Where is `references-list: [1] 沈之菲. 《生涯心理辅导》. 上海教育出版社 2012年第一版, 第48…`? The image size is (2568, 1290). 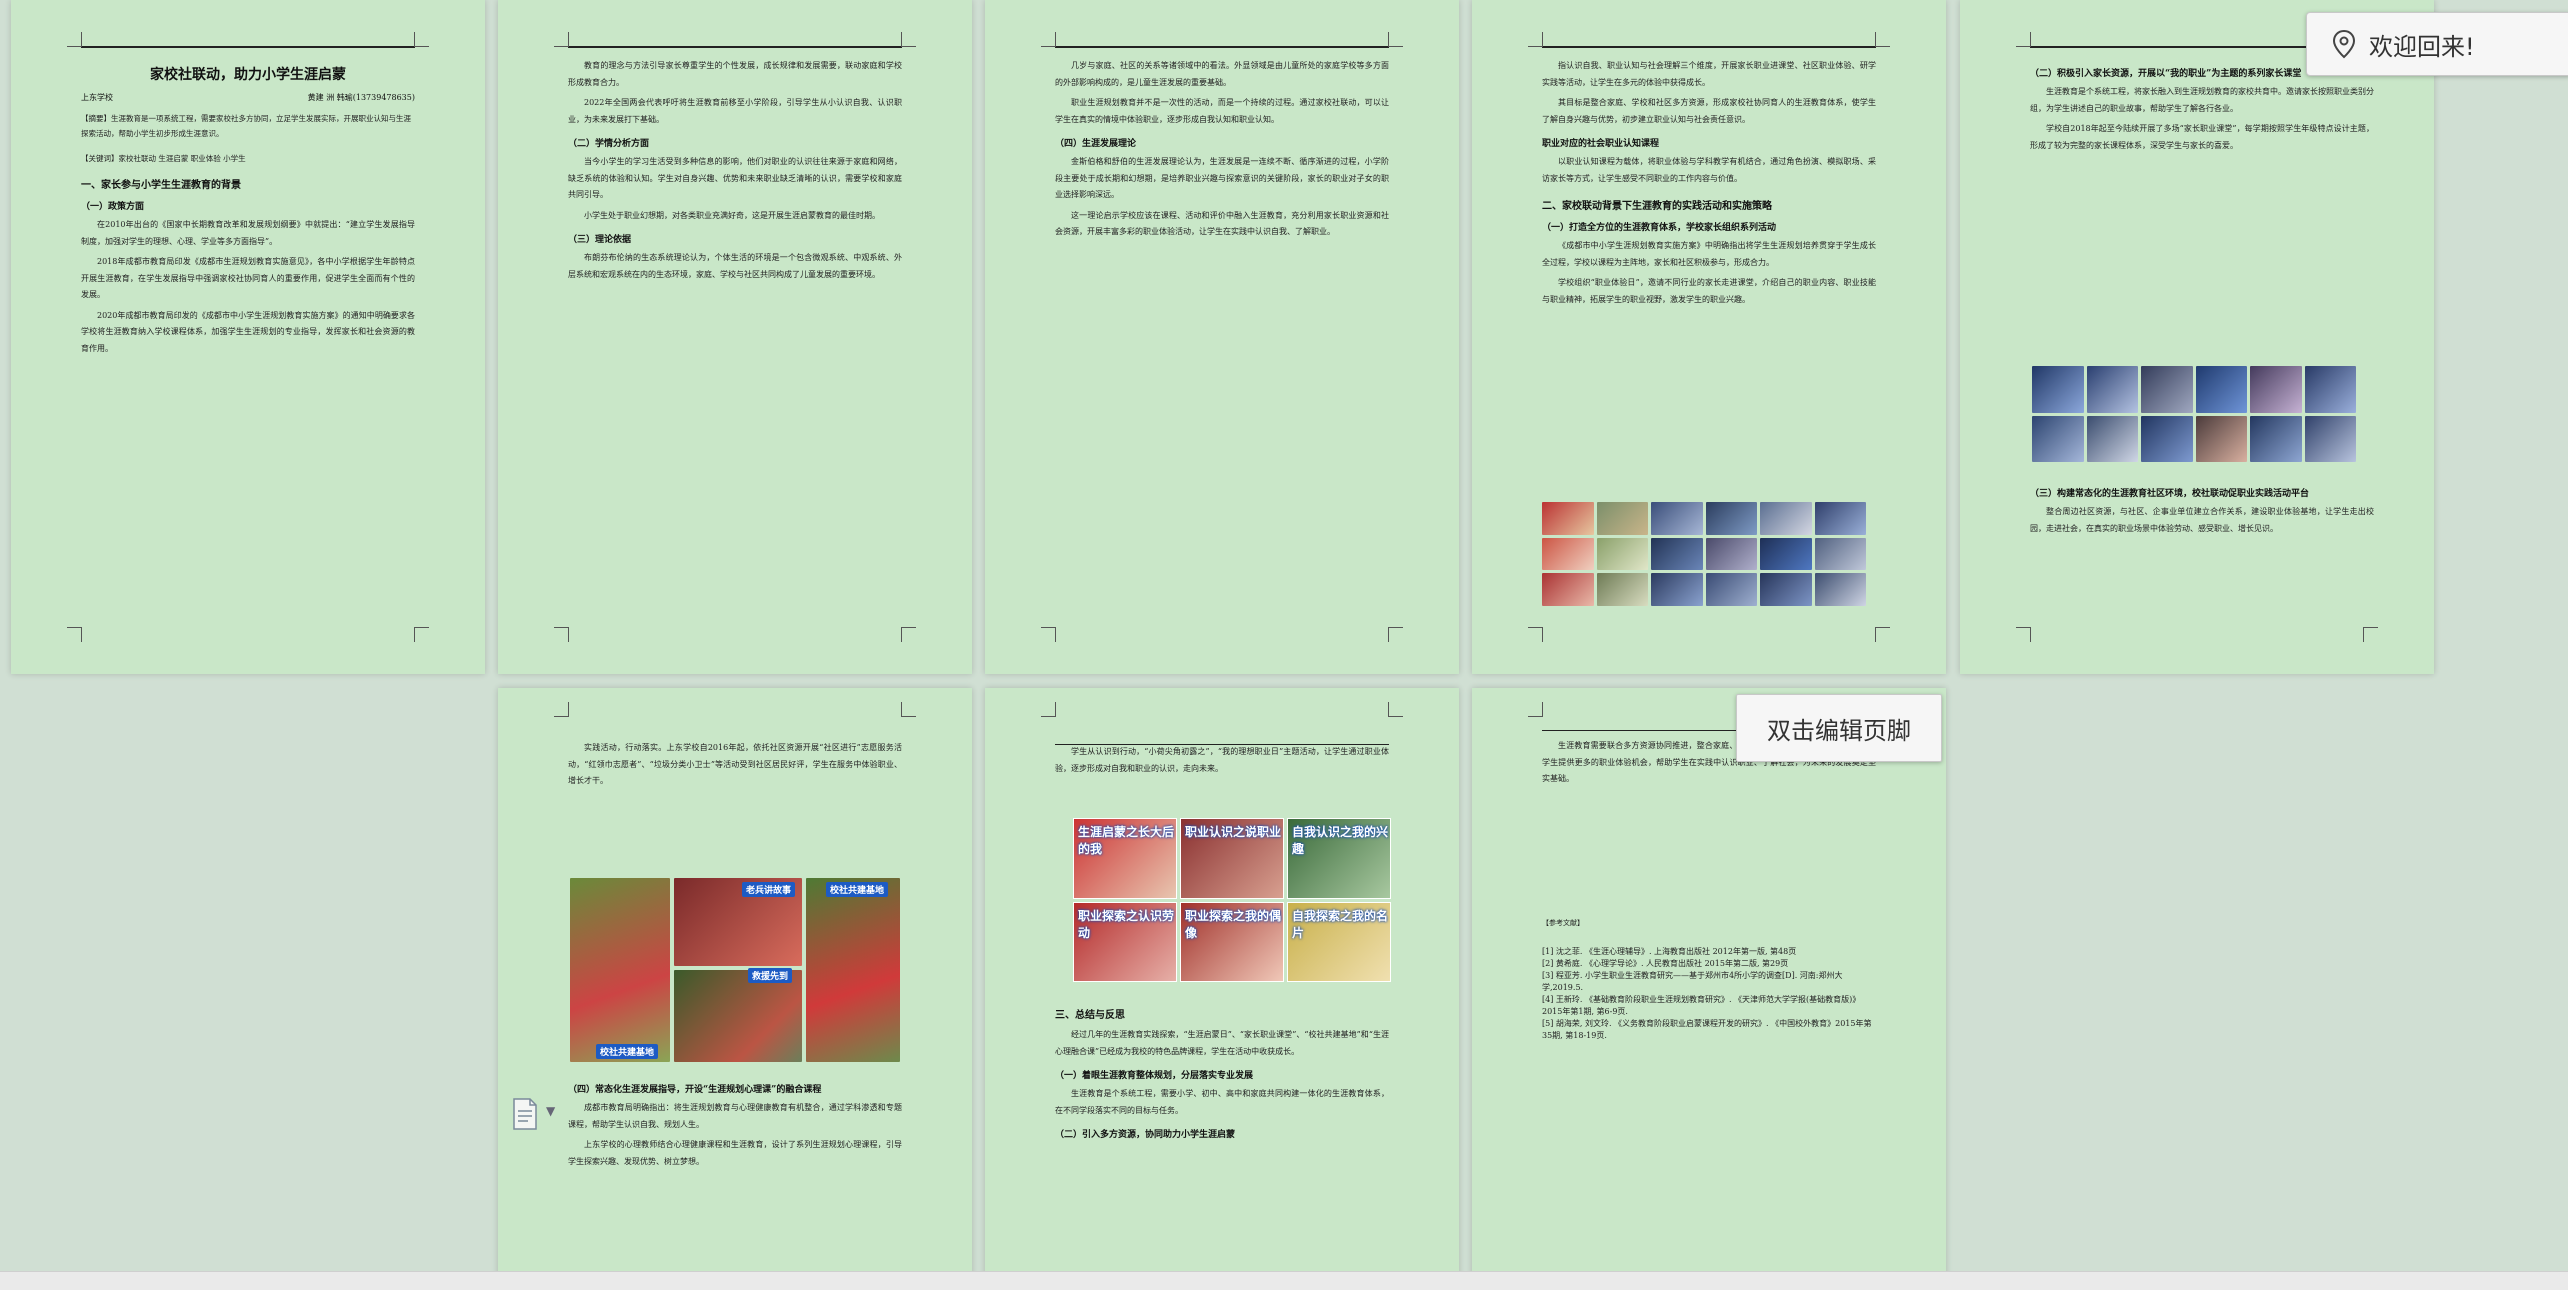
references-list: [1] 沈之菲. 《生涯心理辅导》. 上海教育出版社 2012年第一版, 第48… is located at coordinates (1709, 994).